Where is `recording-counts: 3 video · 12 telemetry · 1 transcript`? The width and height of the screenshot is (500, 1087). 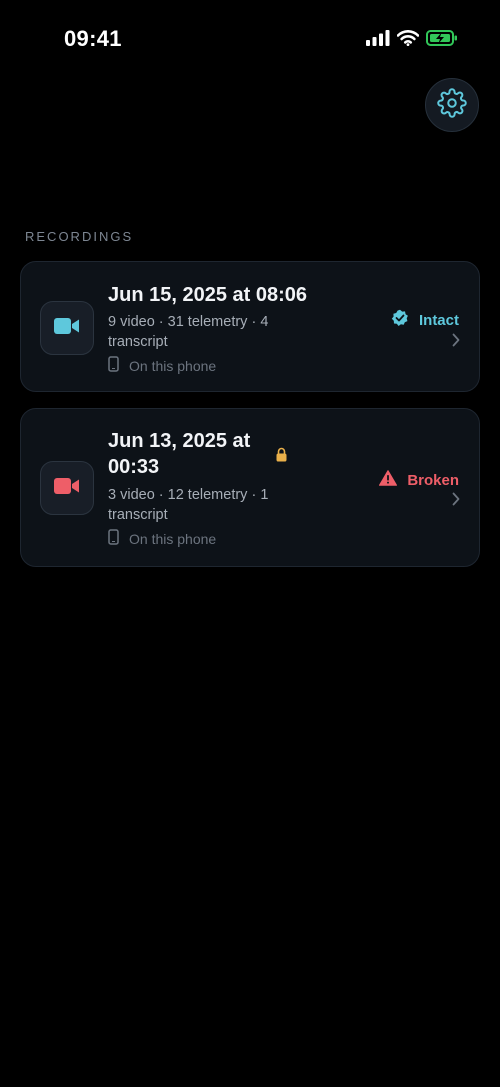 recording-counts: 3 video · 12 telemetry · 1 transcript is located at coordinates (188, 505).